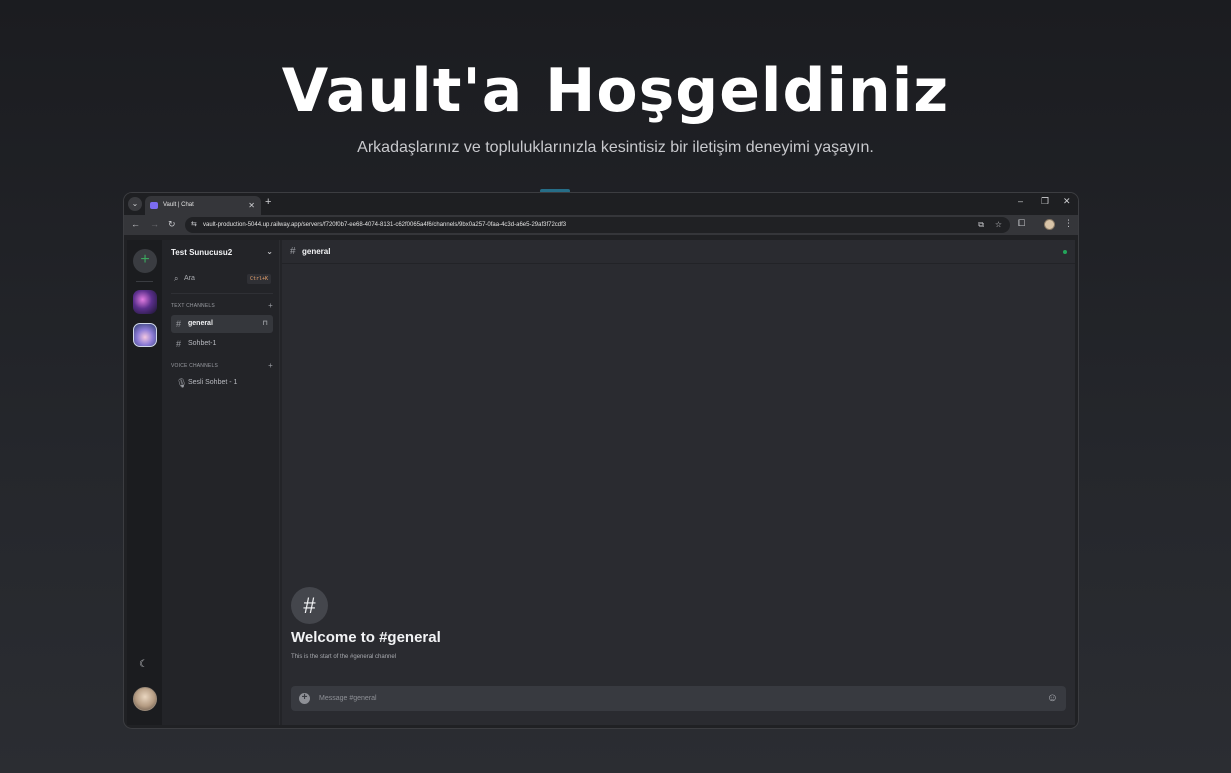 This screenshot has width=1231, height=773. I want to click on restore-icon: ❐, so click(1045, 201).